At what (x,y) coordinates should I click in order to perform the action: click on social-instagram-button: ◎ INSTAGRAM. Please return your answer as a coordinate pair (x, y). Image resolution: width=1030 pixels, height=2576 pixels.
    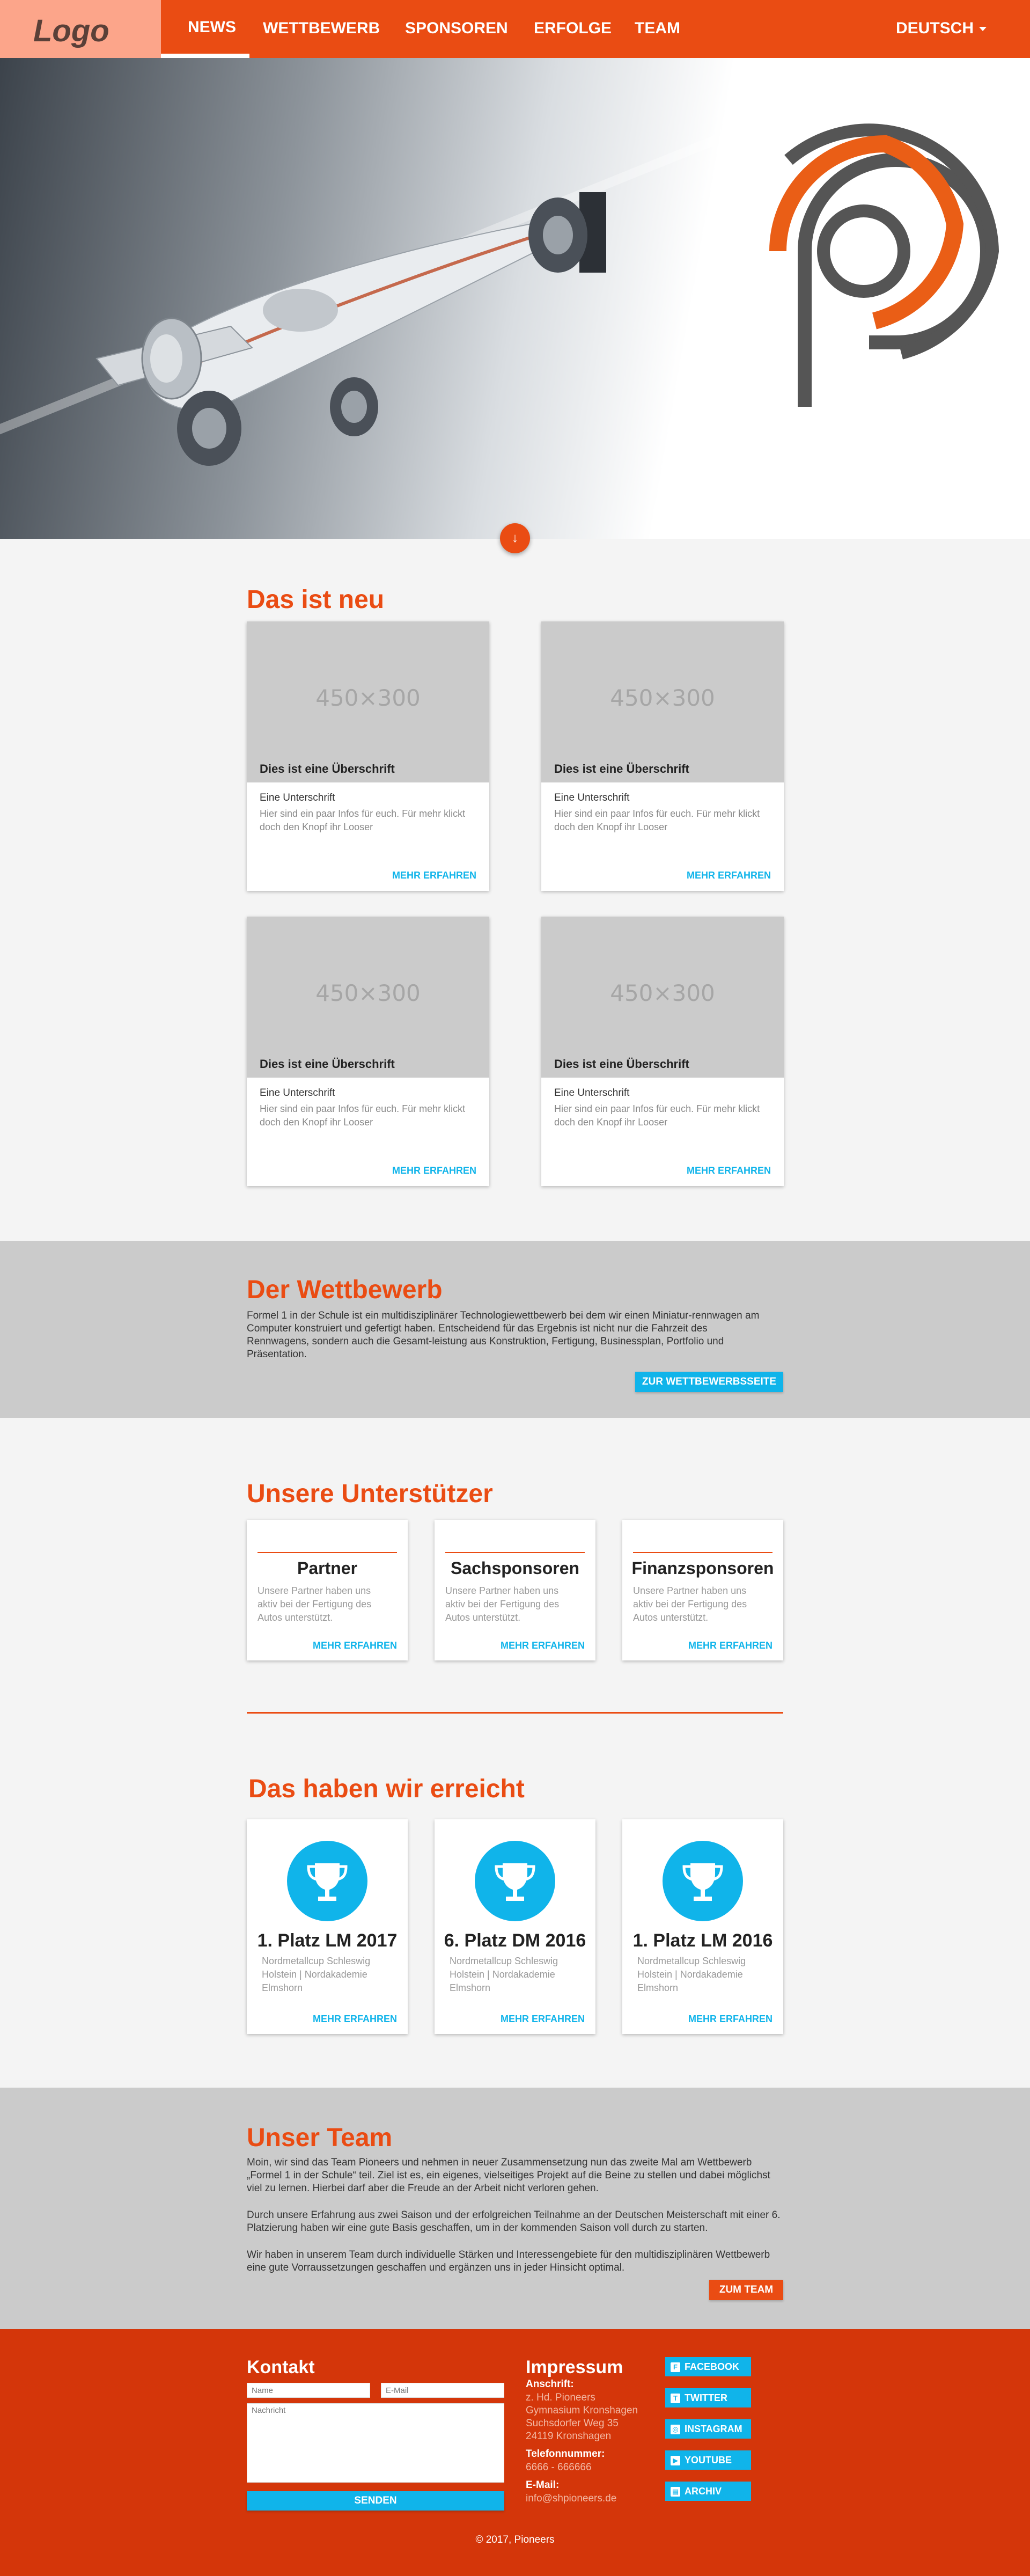
    Looking at the image, I should click on (708, 2429).